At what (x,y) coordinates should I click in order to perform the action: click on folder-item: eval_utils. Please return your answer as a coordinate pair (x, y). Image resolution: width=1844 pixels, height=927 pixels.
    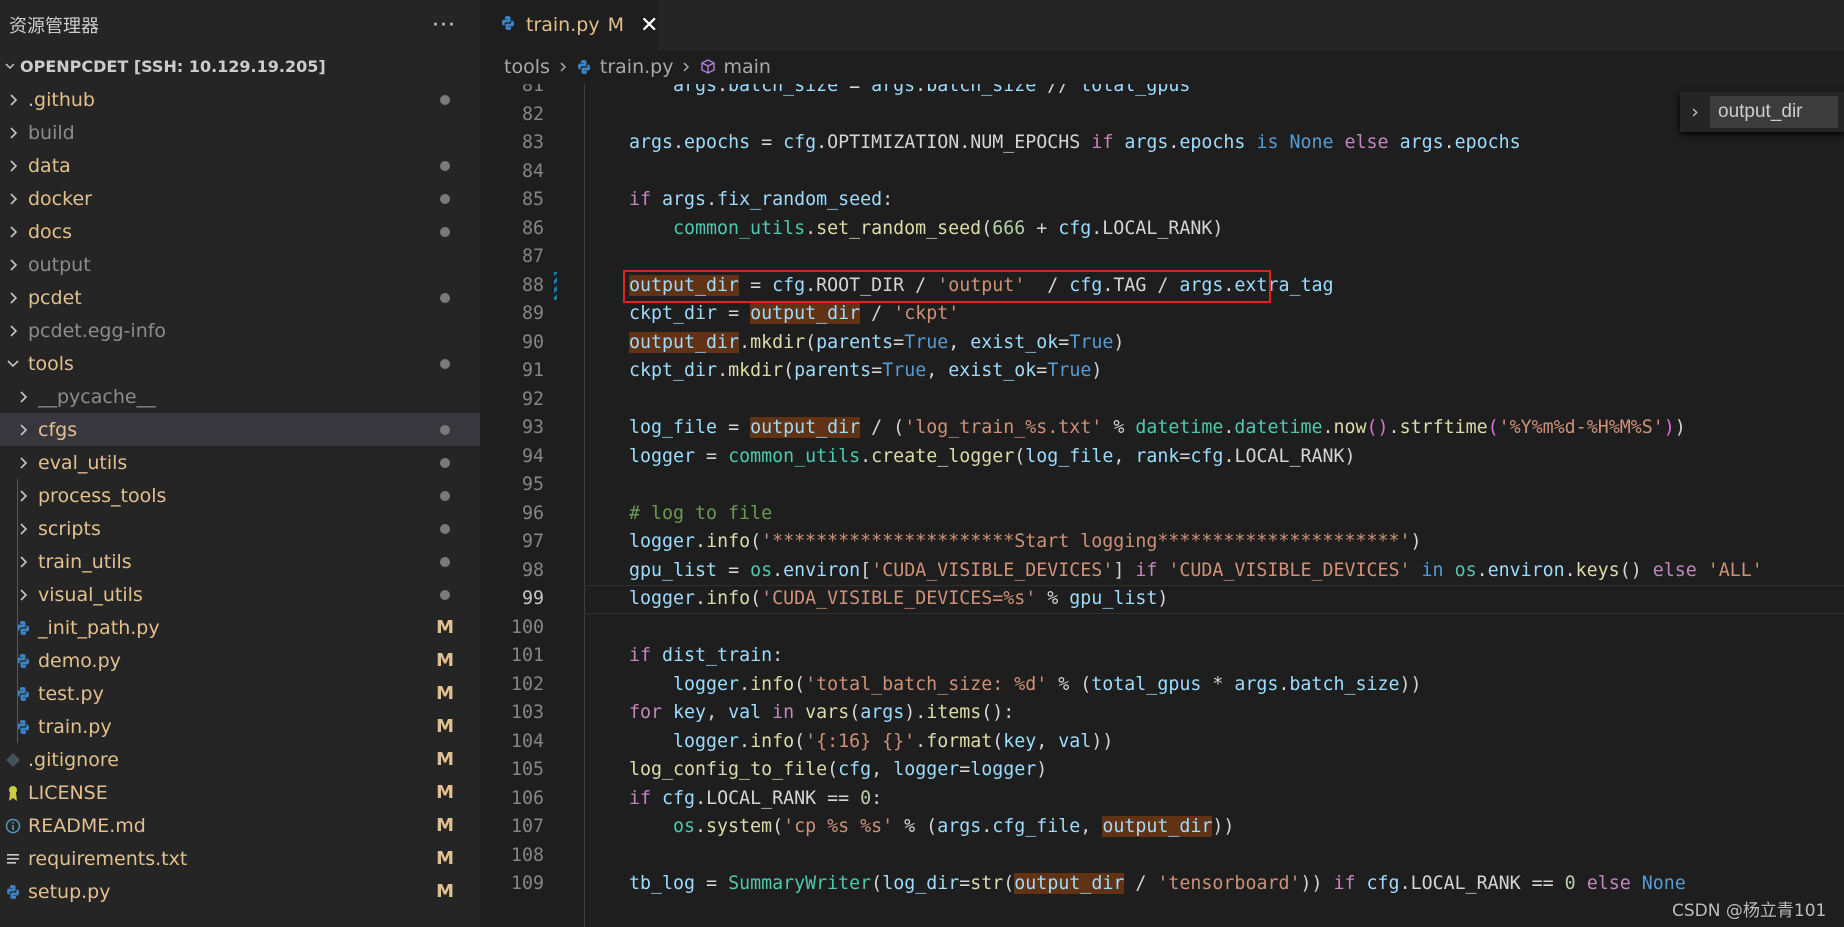
    Looking at the image, I should click on (240, 462).